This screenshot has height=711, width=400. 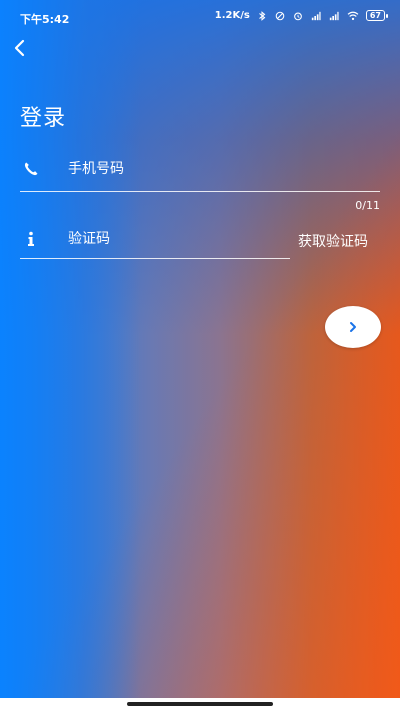 I want to click on code-field, so click(x=155, y=239).